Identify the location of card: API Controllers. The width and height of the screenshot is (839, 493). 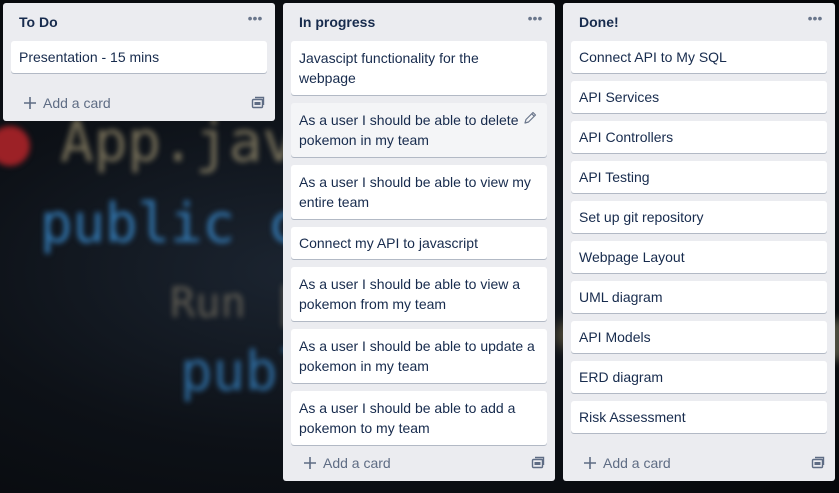
(699, 137).